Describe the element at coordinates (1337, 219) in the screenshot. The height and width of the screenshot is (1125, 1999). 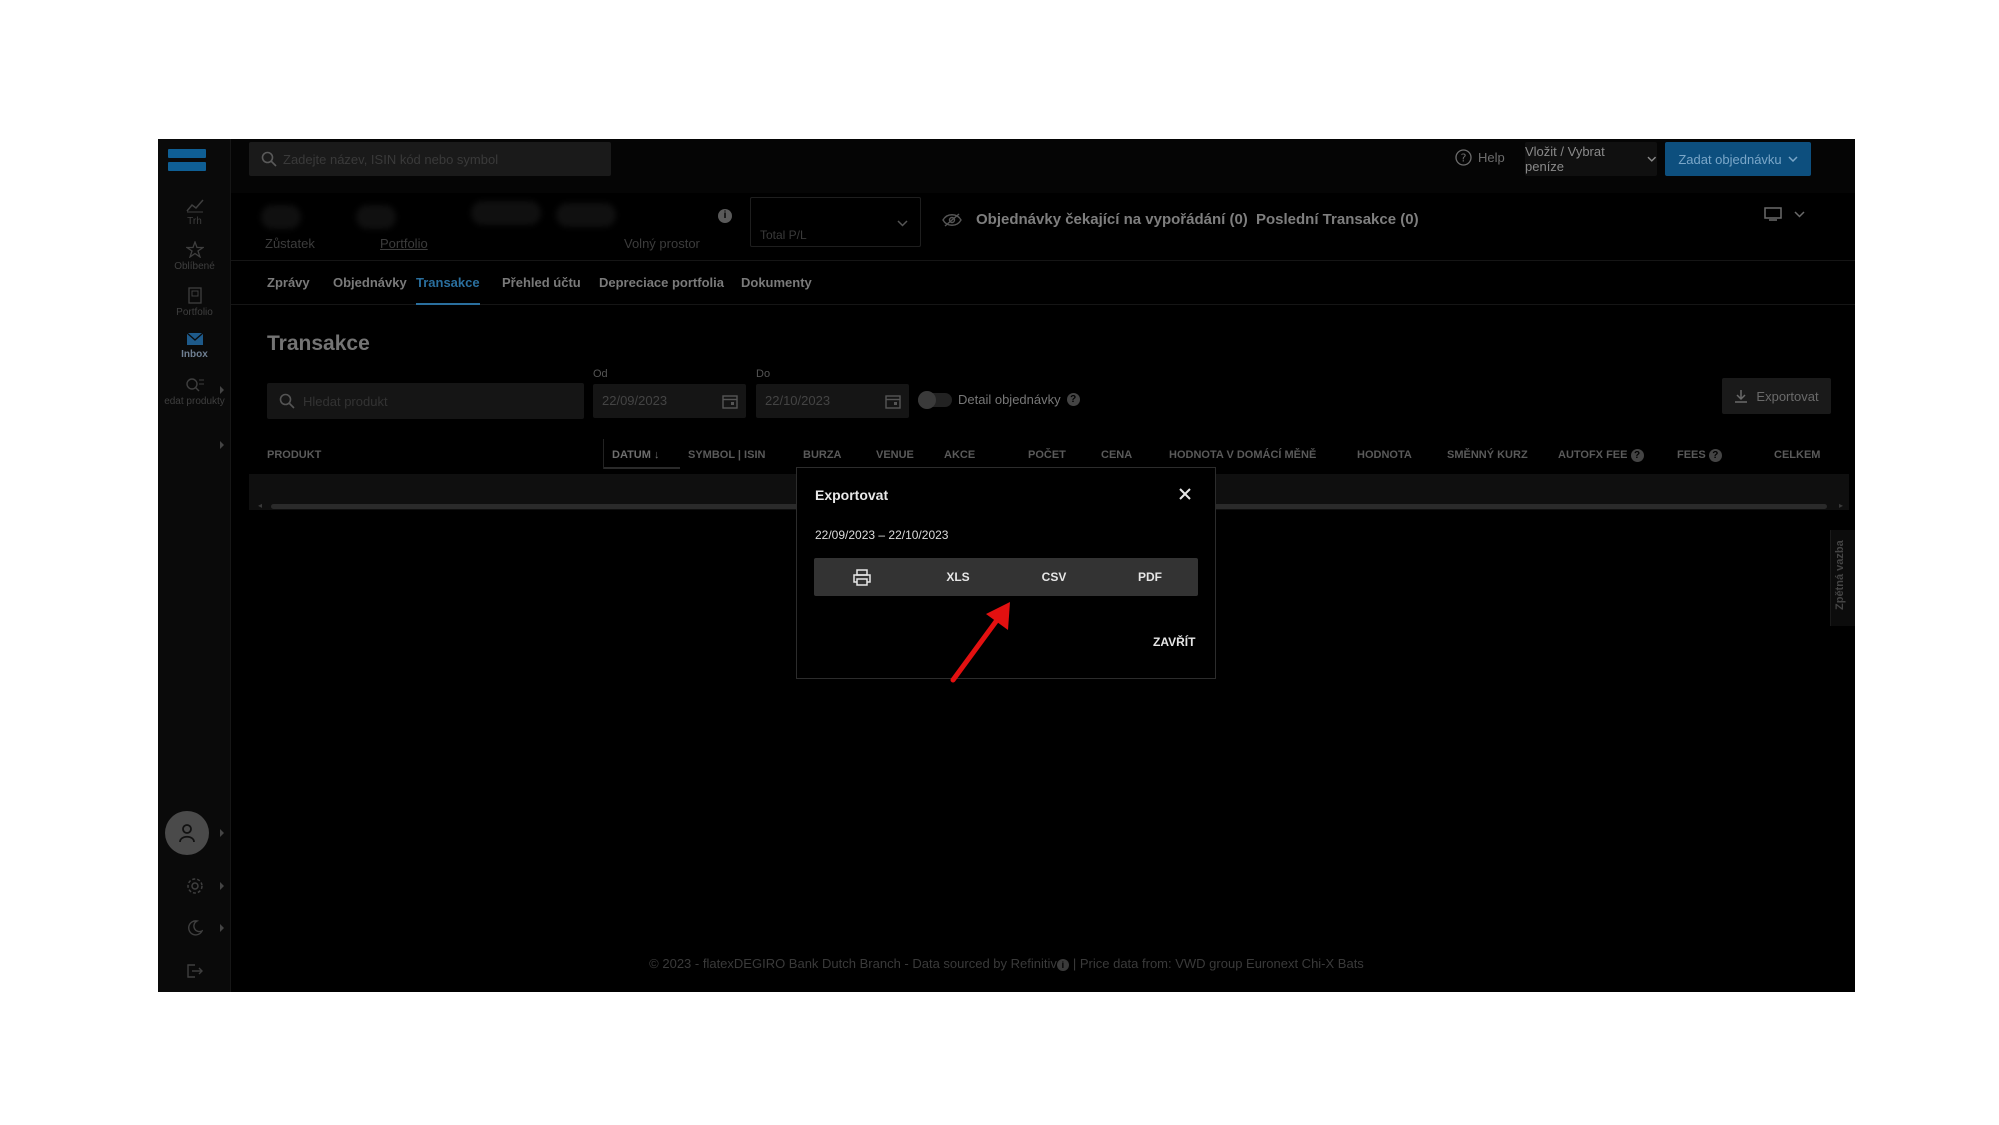
I see `last-transactions-link: Poslední Transakce (0)` at that location.